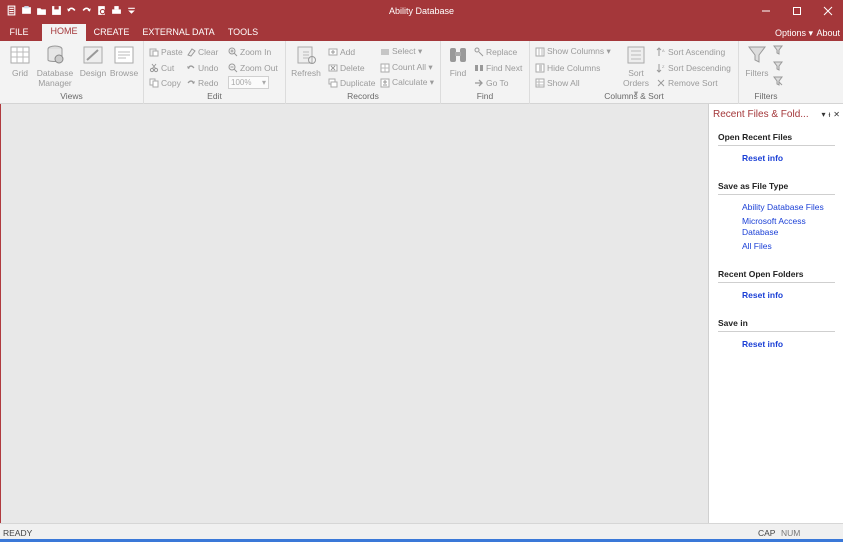  Describe the element at coordinates (636, 71) in the screenshot. I see `sort-orders-button: Sort Orders ▾` at that location.